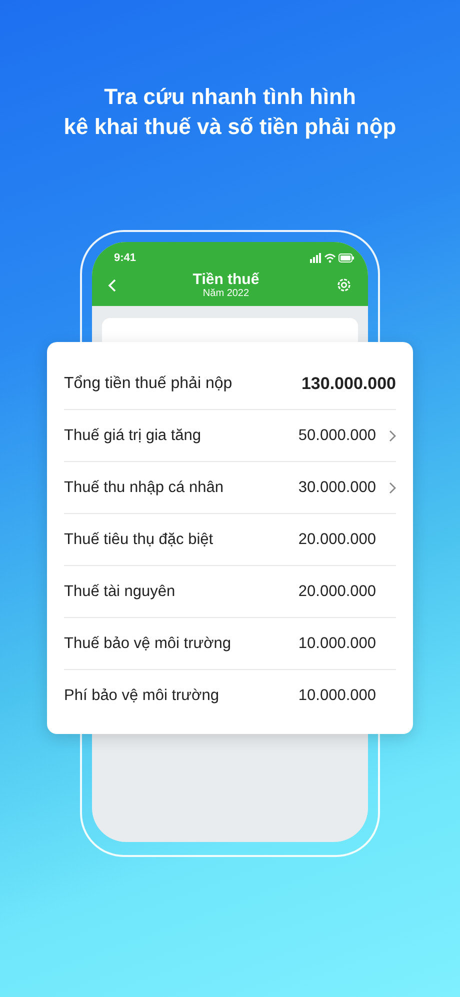 Image resolution: width=460 pixels, height=997 pixels. What do you see at coordinates (112, 285) in the screenshot?
I see `back-icon` at bounding box center [112, 285].